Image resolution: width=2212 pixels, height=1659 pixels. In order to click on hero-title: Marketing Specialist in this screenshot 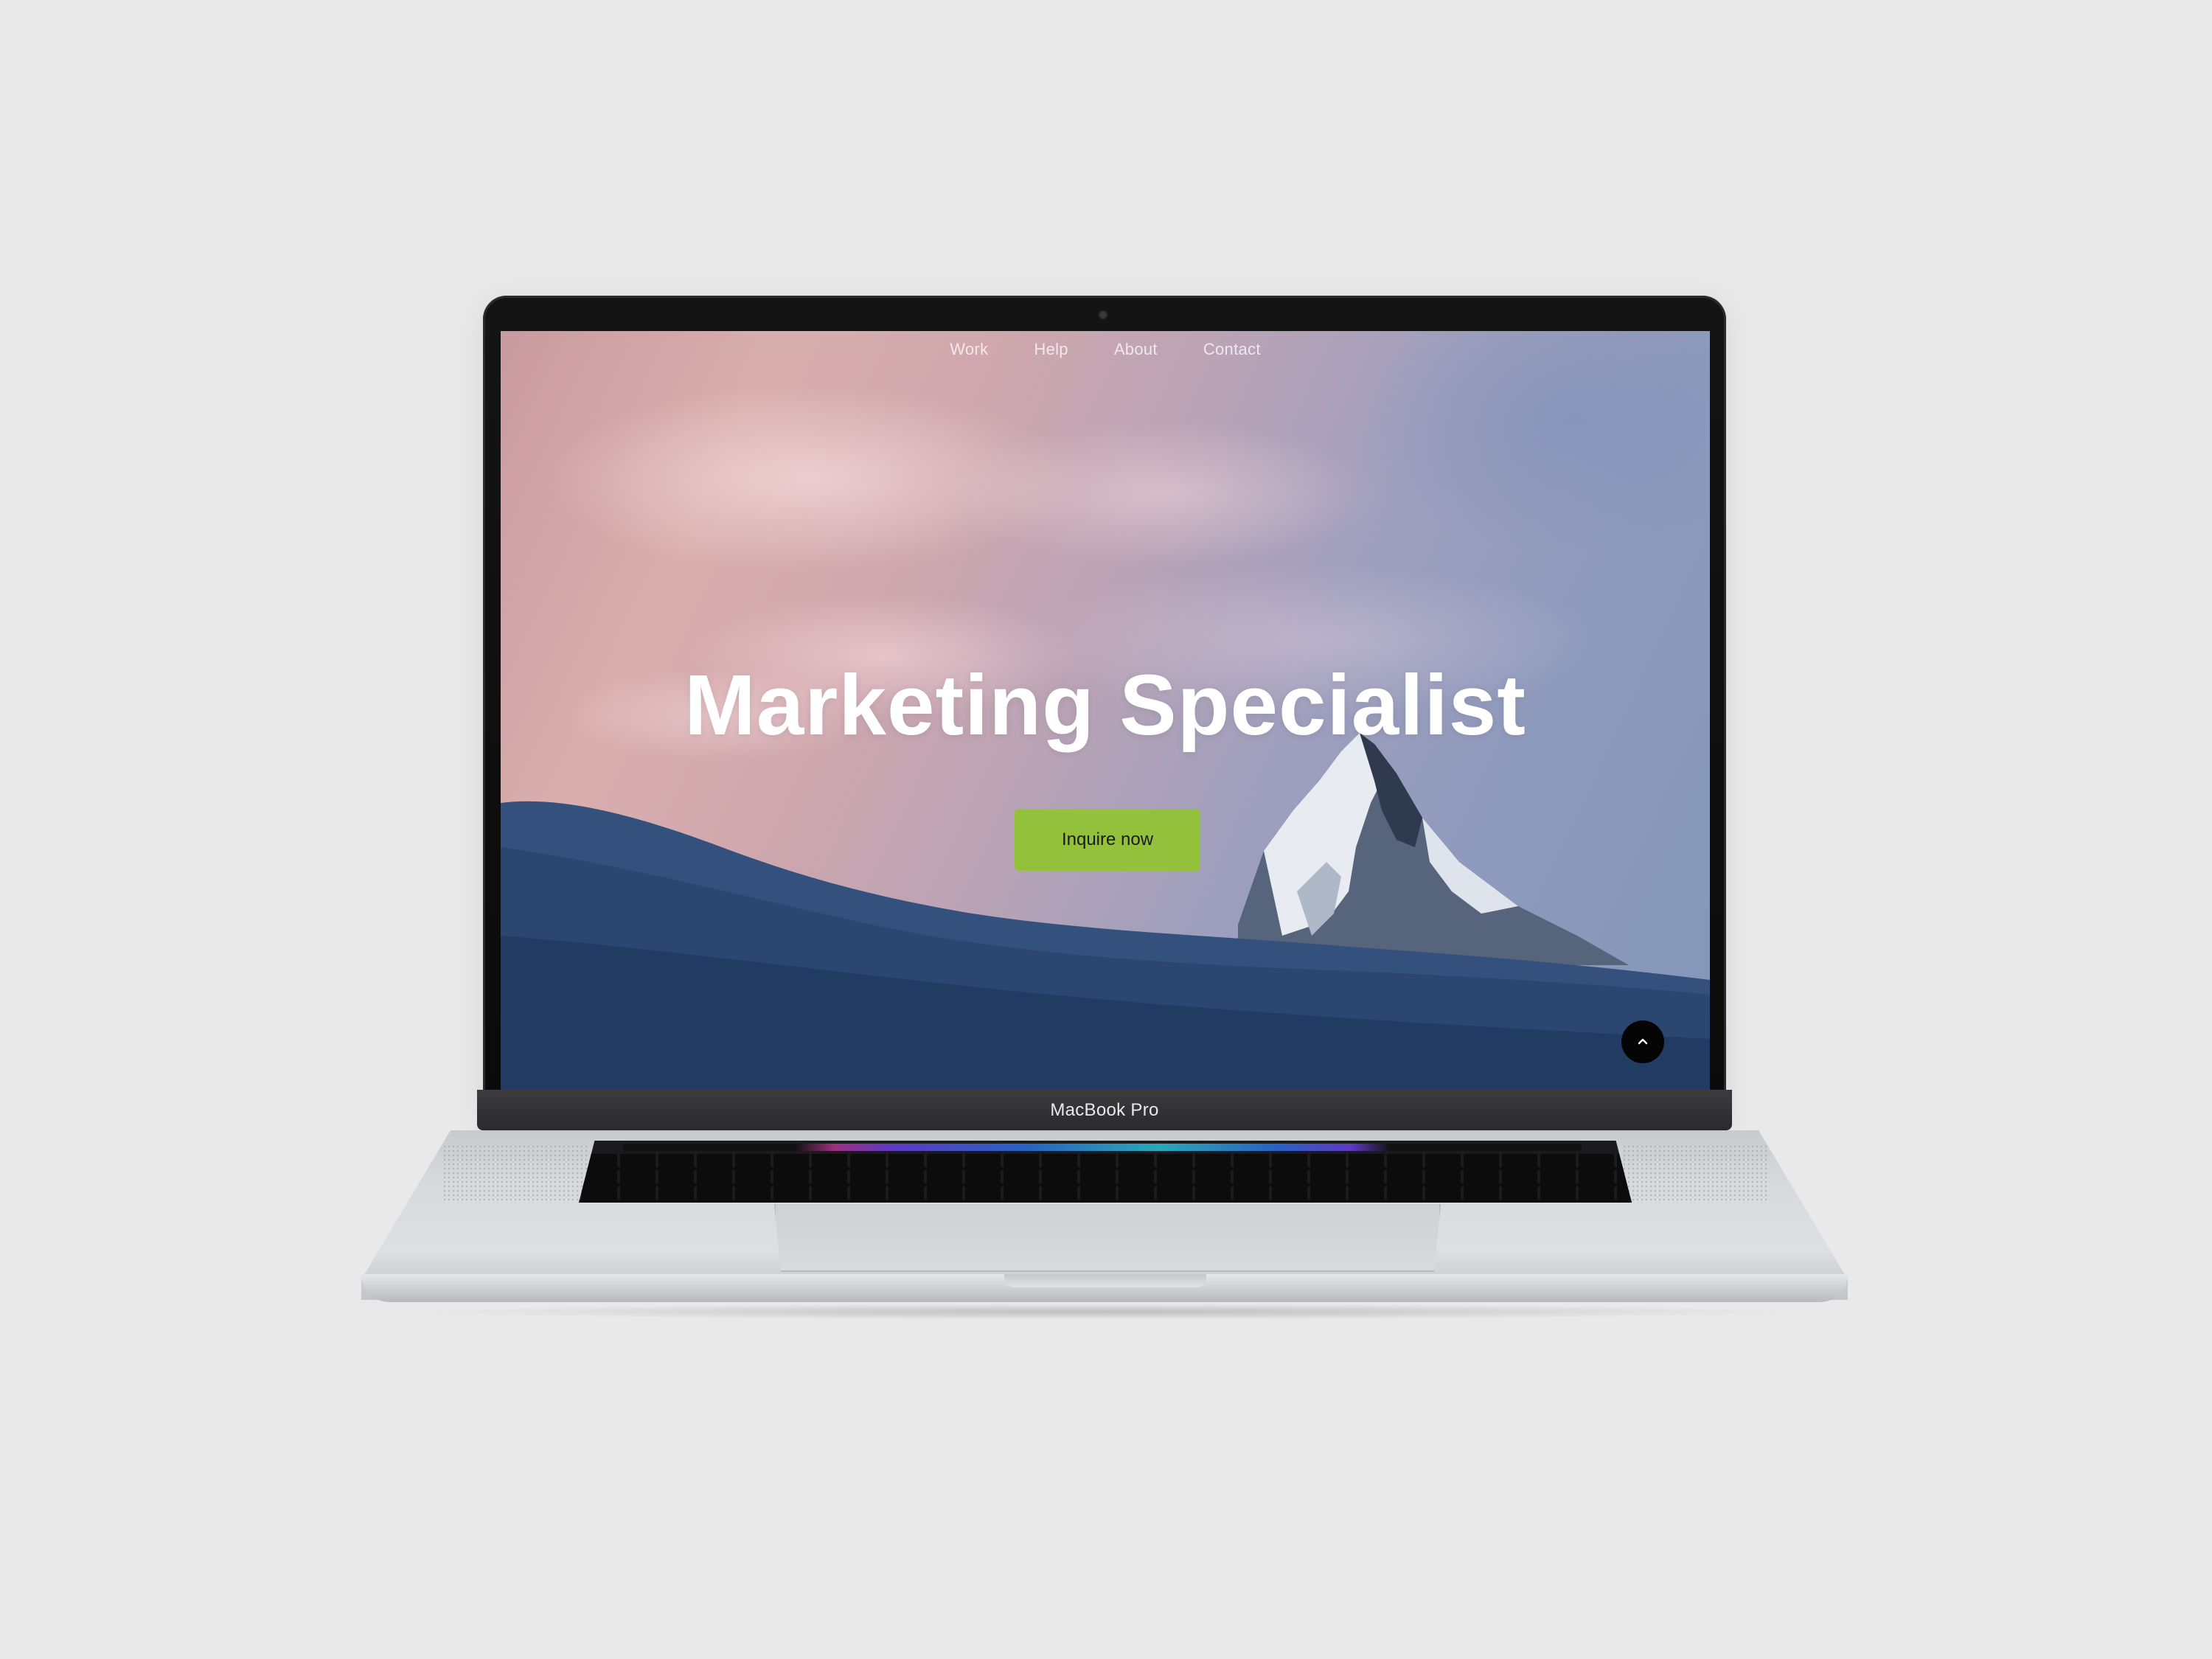, I will do `click(1105, 705)`.